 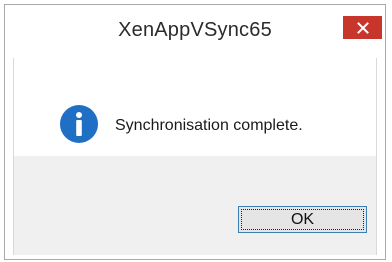 I want to click on close-icon, so click(x=362, y=27).